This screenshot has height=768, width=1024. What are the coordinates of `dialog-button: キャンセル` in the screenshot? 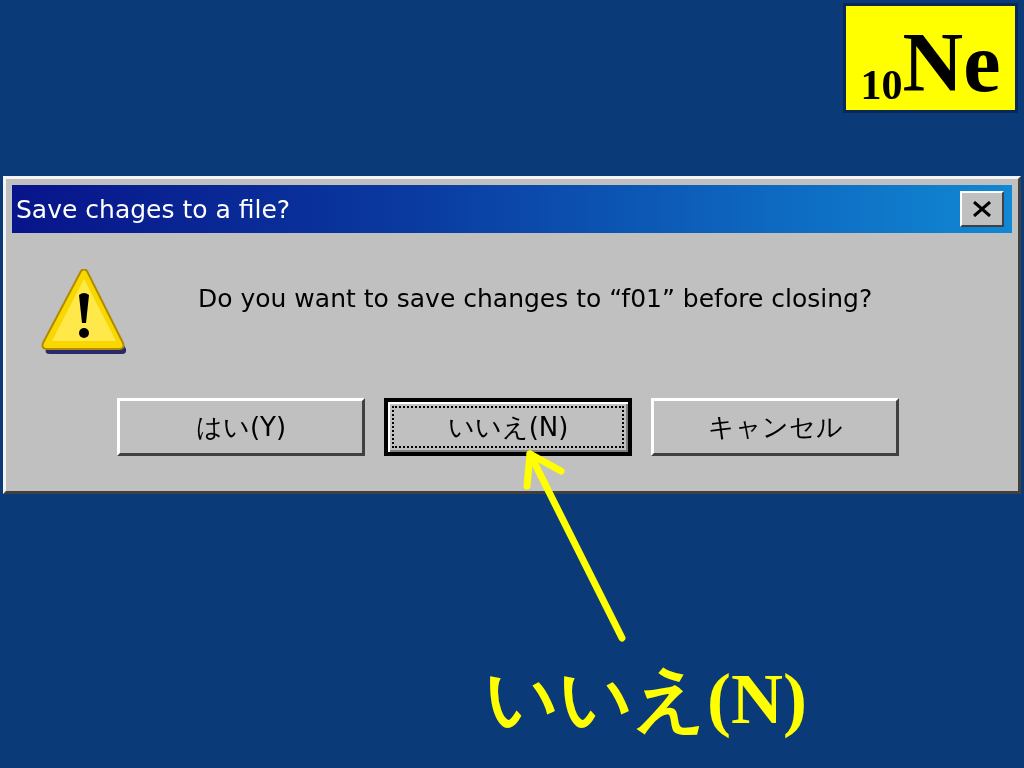 It's located at (775, 427).